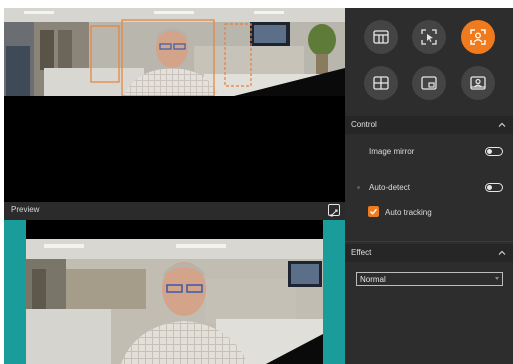 Image resolution: width=513 pixels, height=364 pixels. Describe the element at coordinates (429, 253) in the screenshot. I see `effect-section-header: Effect` at that location.